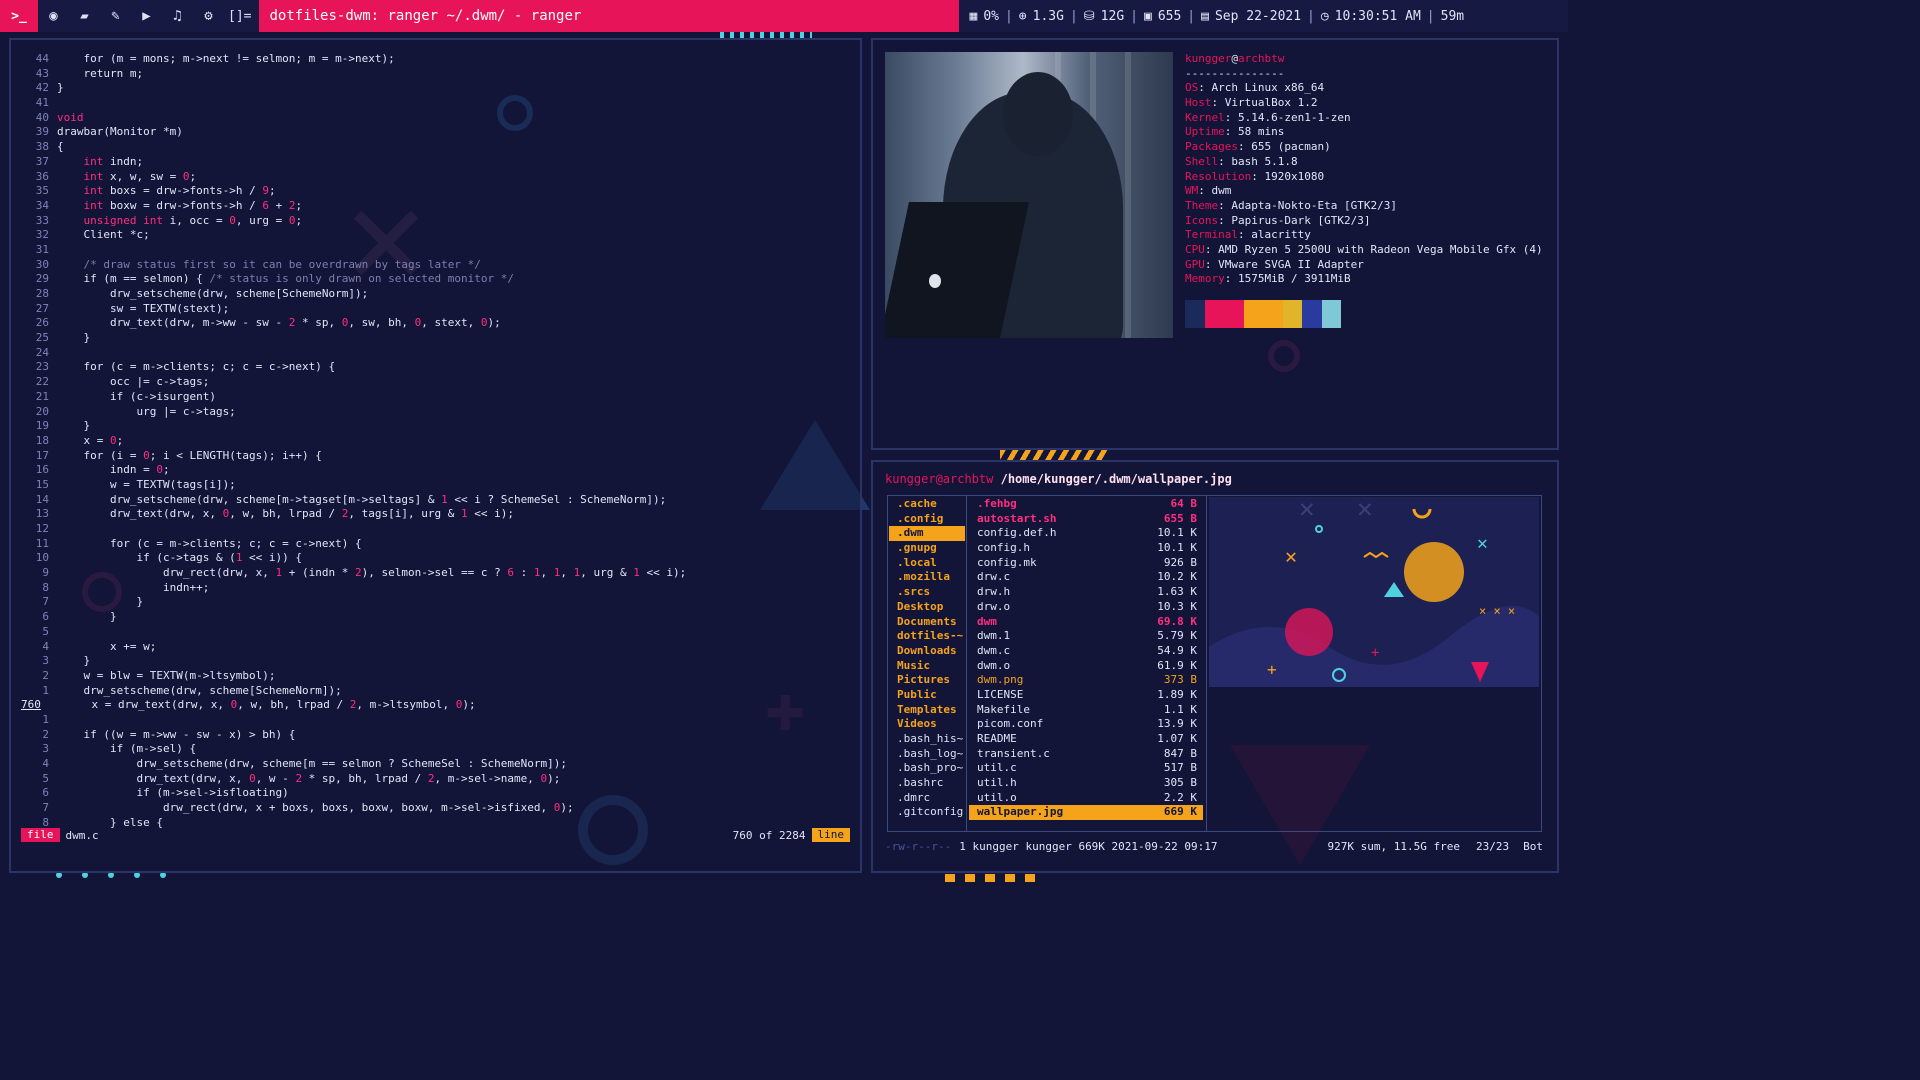 The height and width of the screenshot is (1080, 1920). What do you see at coordinates (1086, 622) in the screenshot?
I see `file-list-item: dwm 69.8 K` at bounding box center [1086, 622].